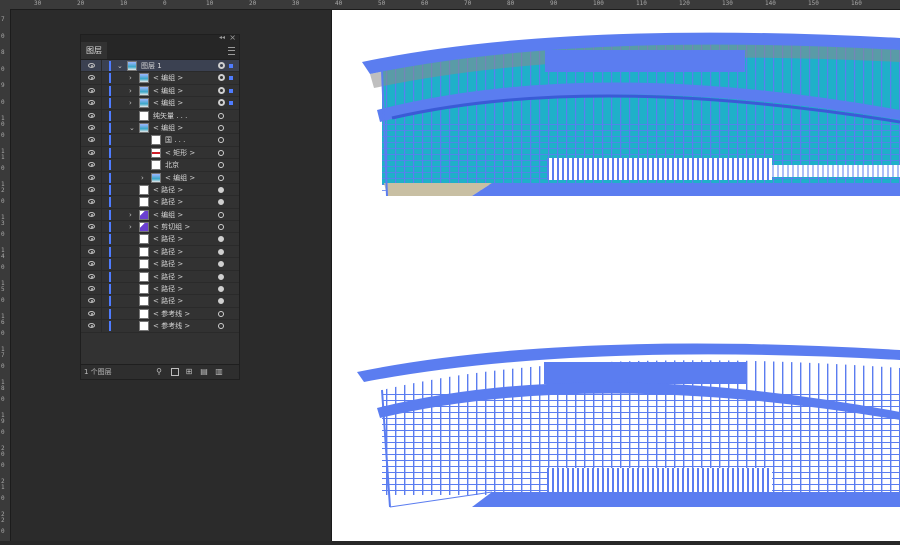 Image resolution: width=900 pixels, height=545 pixels. What do you see at coordinates (172, 165) in the screenshot?
I see `layer-name: 北京` at bounding box center [172, 165].